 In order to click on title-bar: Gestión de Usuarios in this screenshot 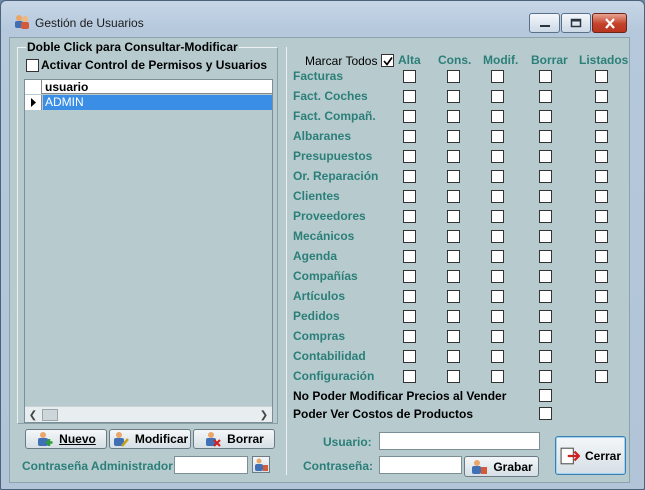, I will do `click(322, 19)`.